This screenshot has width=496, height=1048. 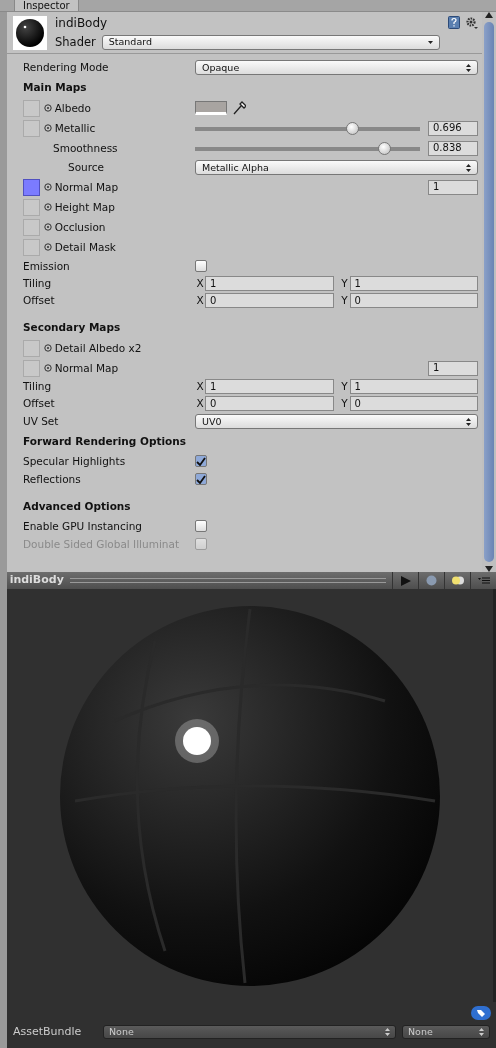 I want to click on value-dropdown: UV0, so click(x=336, y=421).